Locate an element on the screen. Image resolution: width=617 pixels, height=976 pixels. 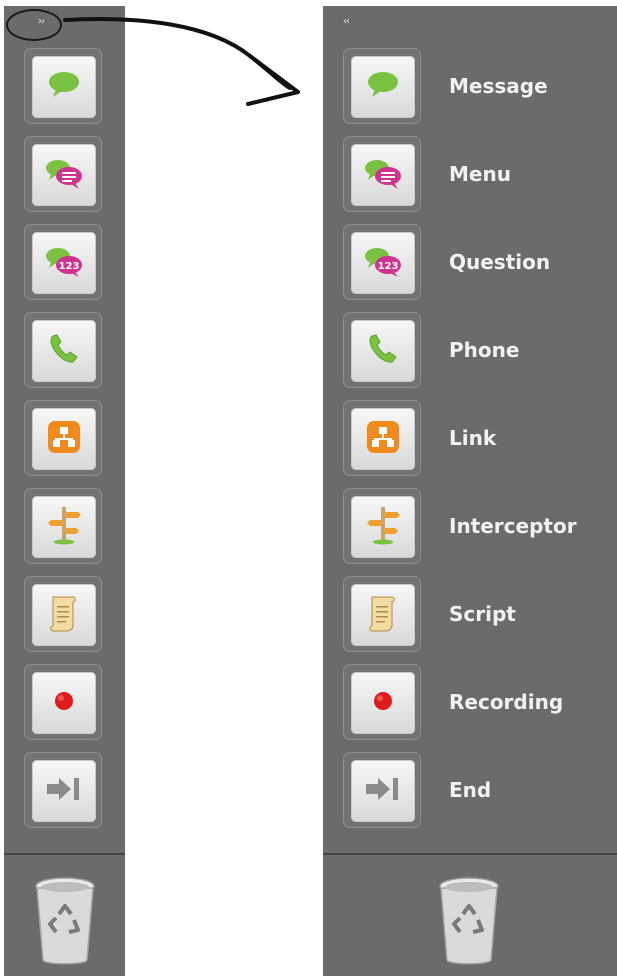
tool-recording-label: Recording is located at coordinates (506, 702).